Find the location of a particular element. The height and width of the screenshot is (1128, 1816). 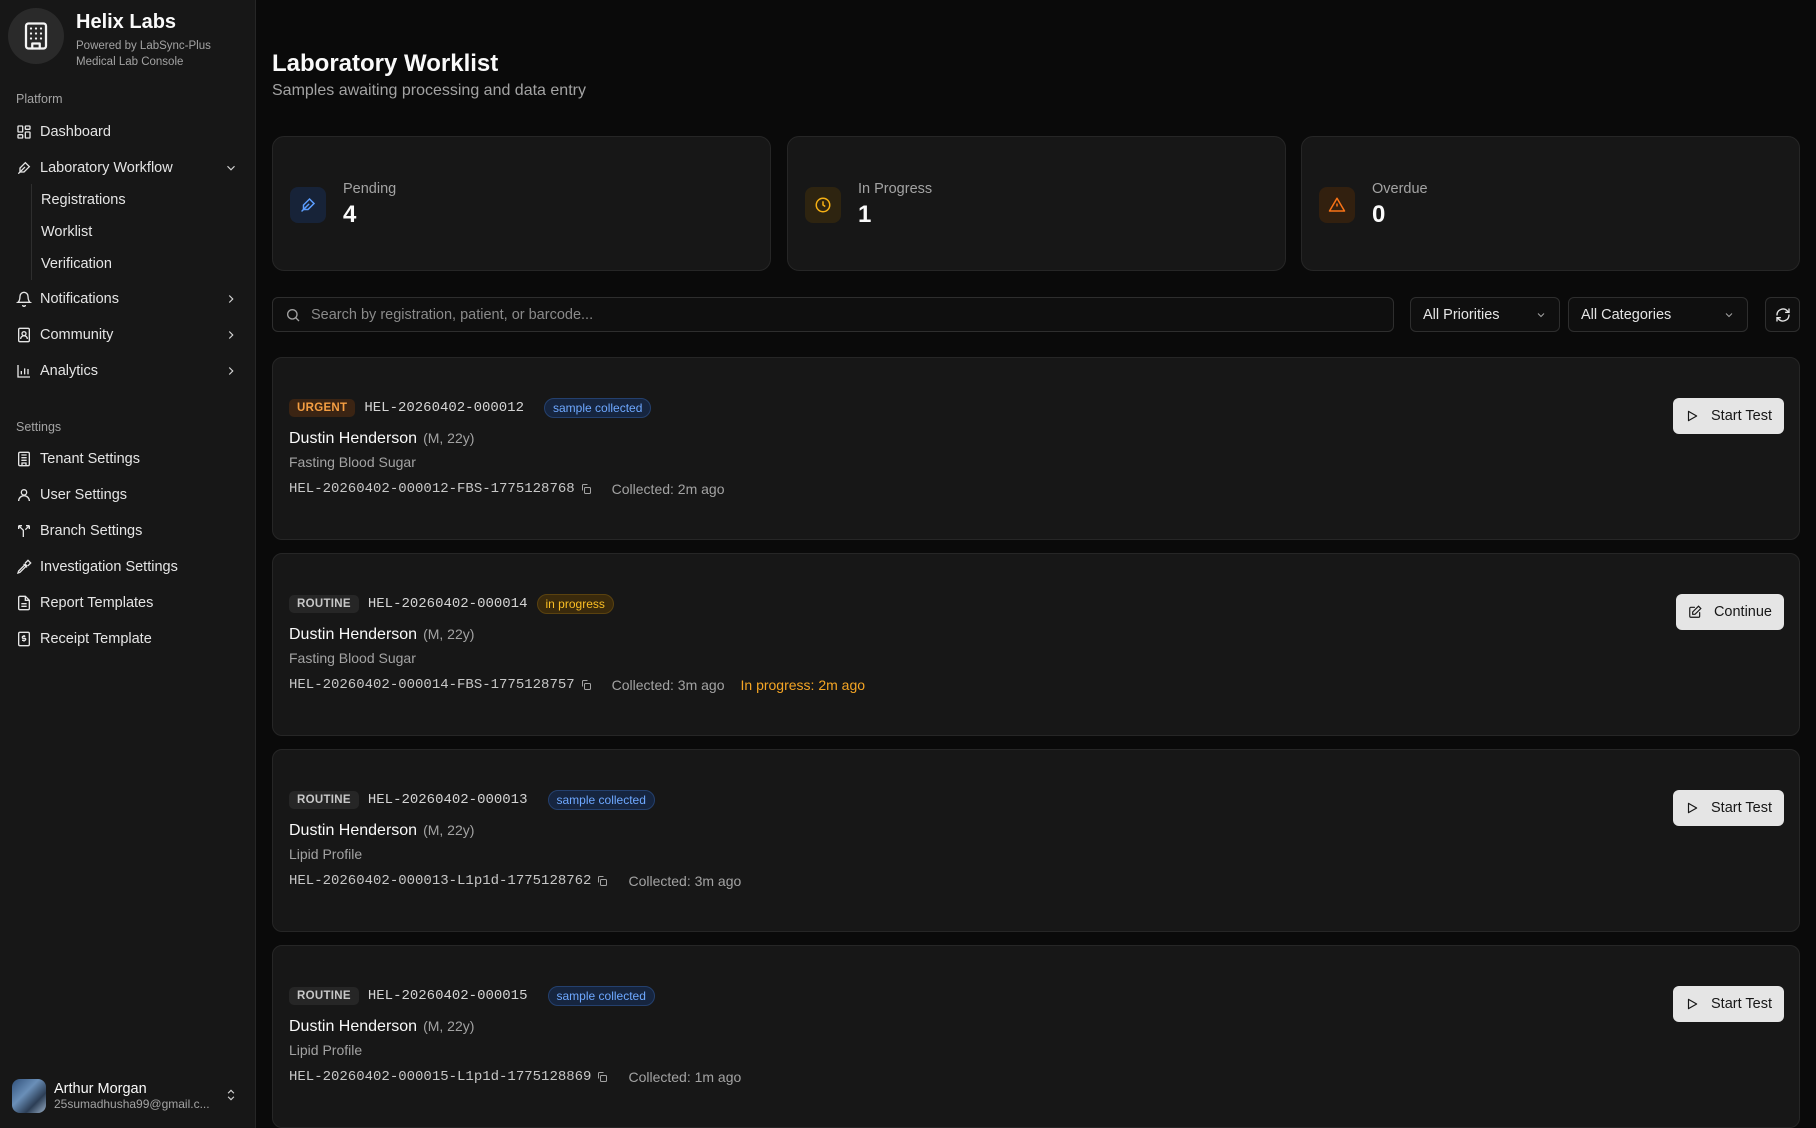

sidebar-item-branch-settings: Branch Settings is located at coordinates (128, 531).